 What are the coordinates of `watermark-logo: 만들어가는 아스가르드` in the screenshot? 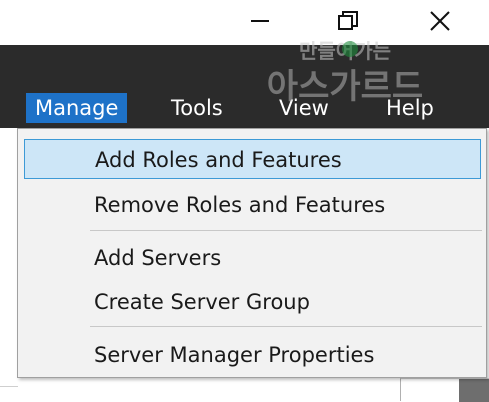 It's located at (345, 73).